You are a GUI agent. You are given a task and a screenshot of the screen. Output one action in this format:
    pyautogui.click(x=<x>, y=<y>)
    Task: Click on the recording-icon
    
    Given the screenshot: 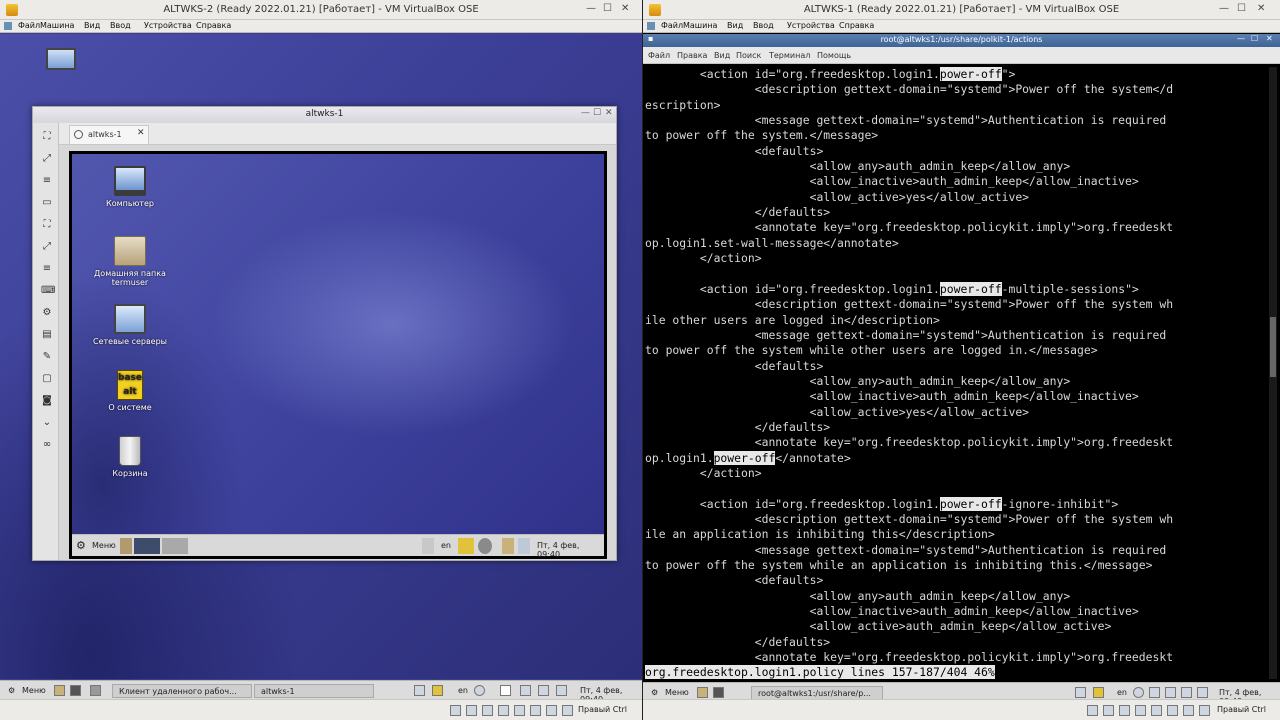 What is the action you would take?
    pyautogui.click(x=567, y=710)
    